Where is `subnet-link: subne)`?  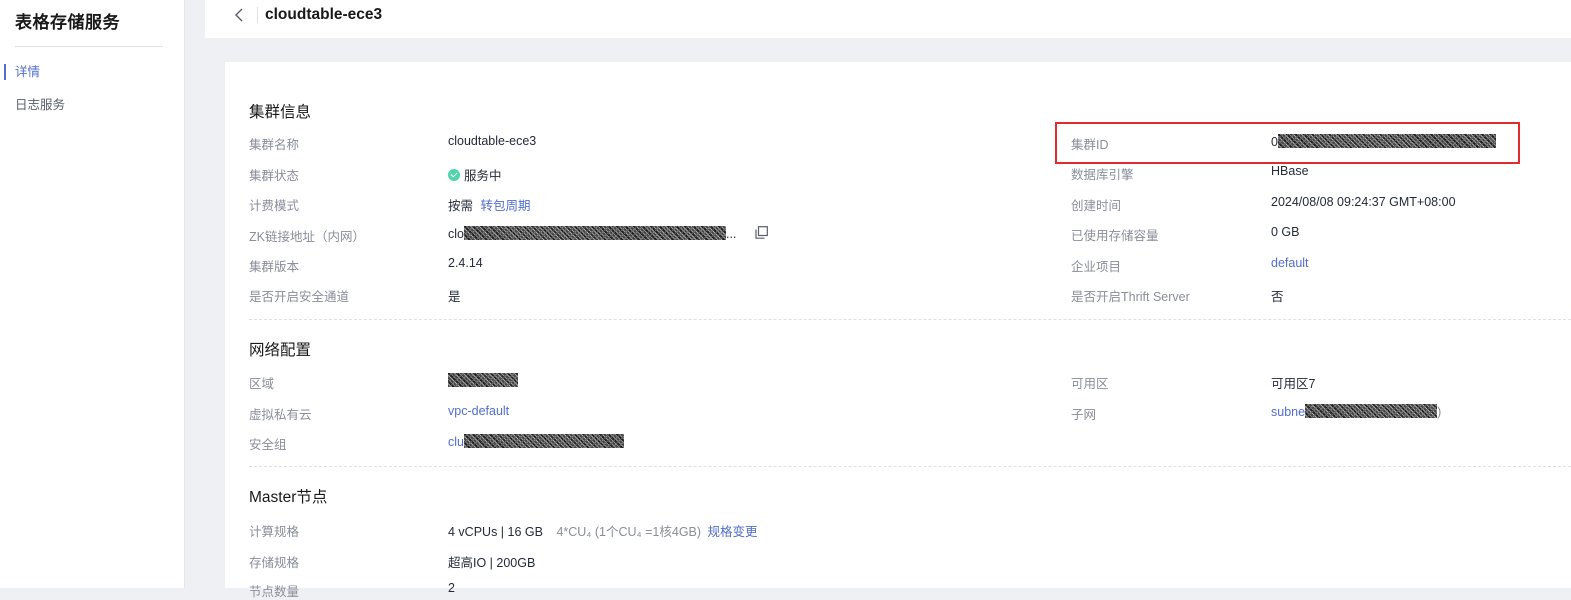 subnet-link: subne) is located at coordinates (1356, 411).